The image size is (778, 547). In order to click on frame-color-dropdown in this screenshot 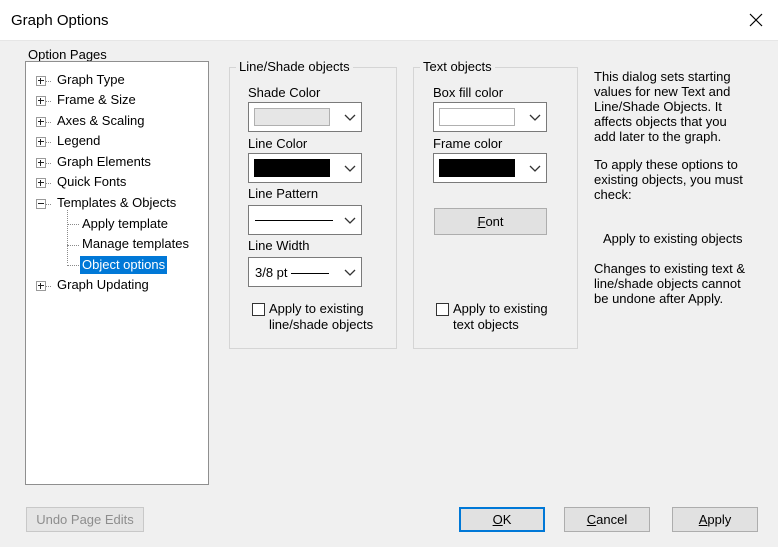, I will do `click(490, 168)`.